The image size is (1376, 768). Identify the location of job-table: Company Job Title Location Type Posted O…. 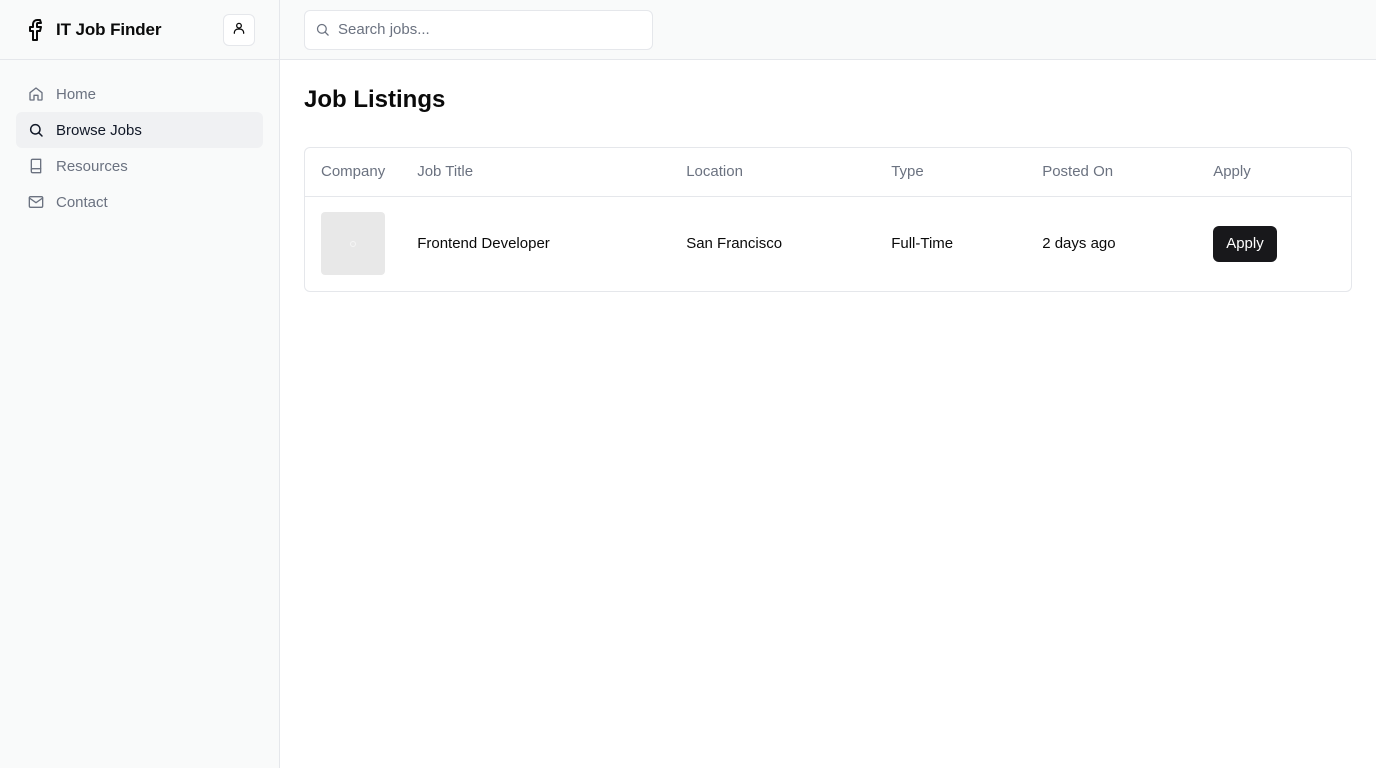
(828, 219).